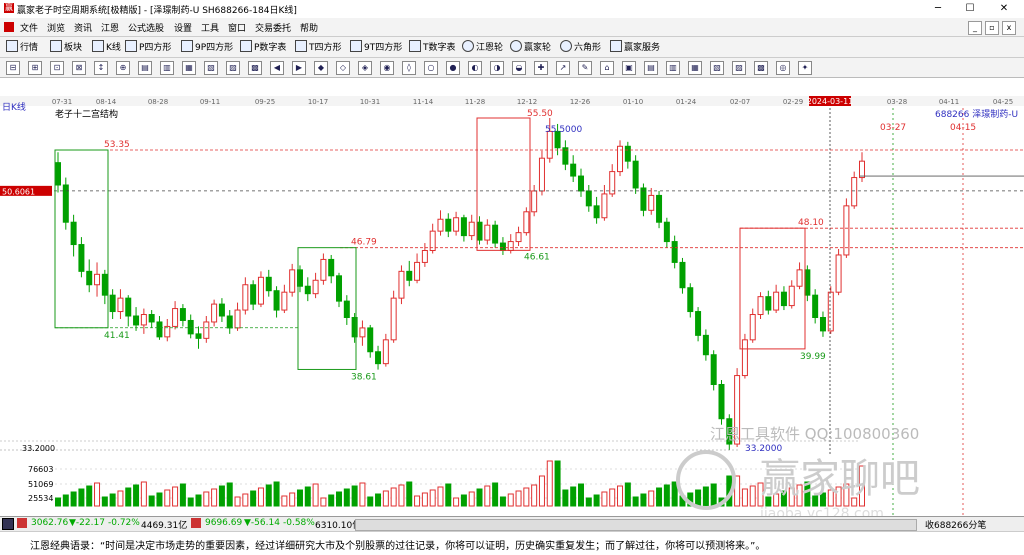  What do you see at coordinates (970, 8) in the screenshot?
I see `maximize-button: ☐` at bounding box center [970, 8].